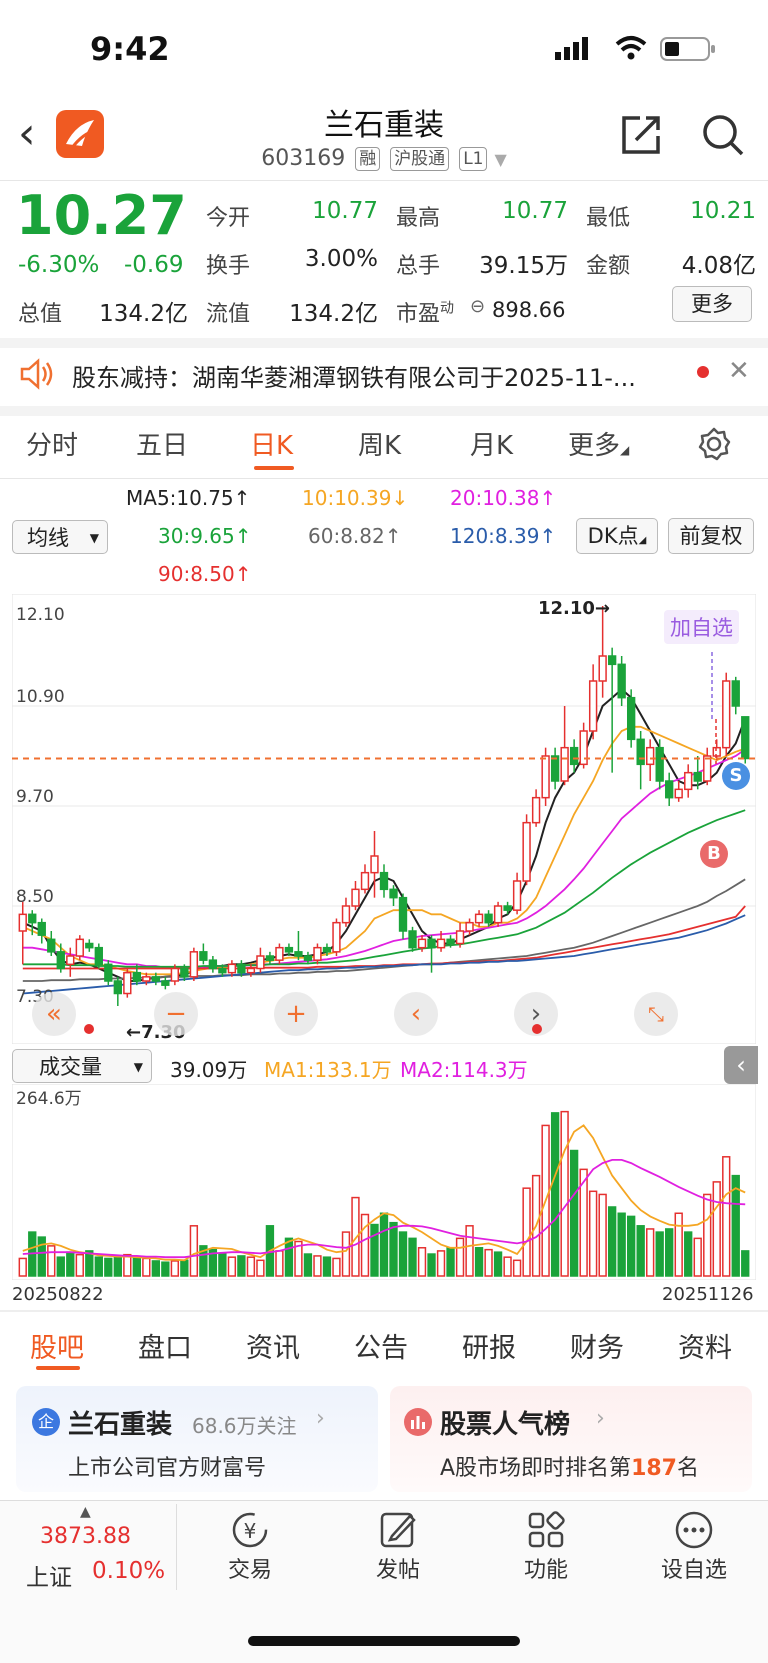 The height and width of the screenshot is (1663, 768). I want to click on chevron-up-icon: ▲, so click(85, 1512).